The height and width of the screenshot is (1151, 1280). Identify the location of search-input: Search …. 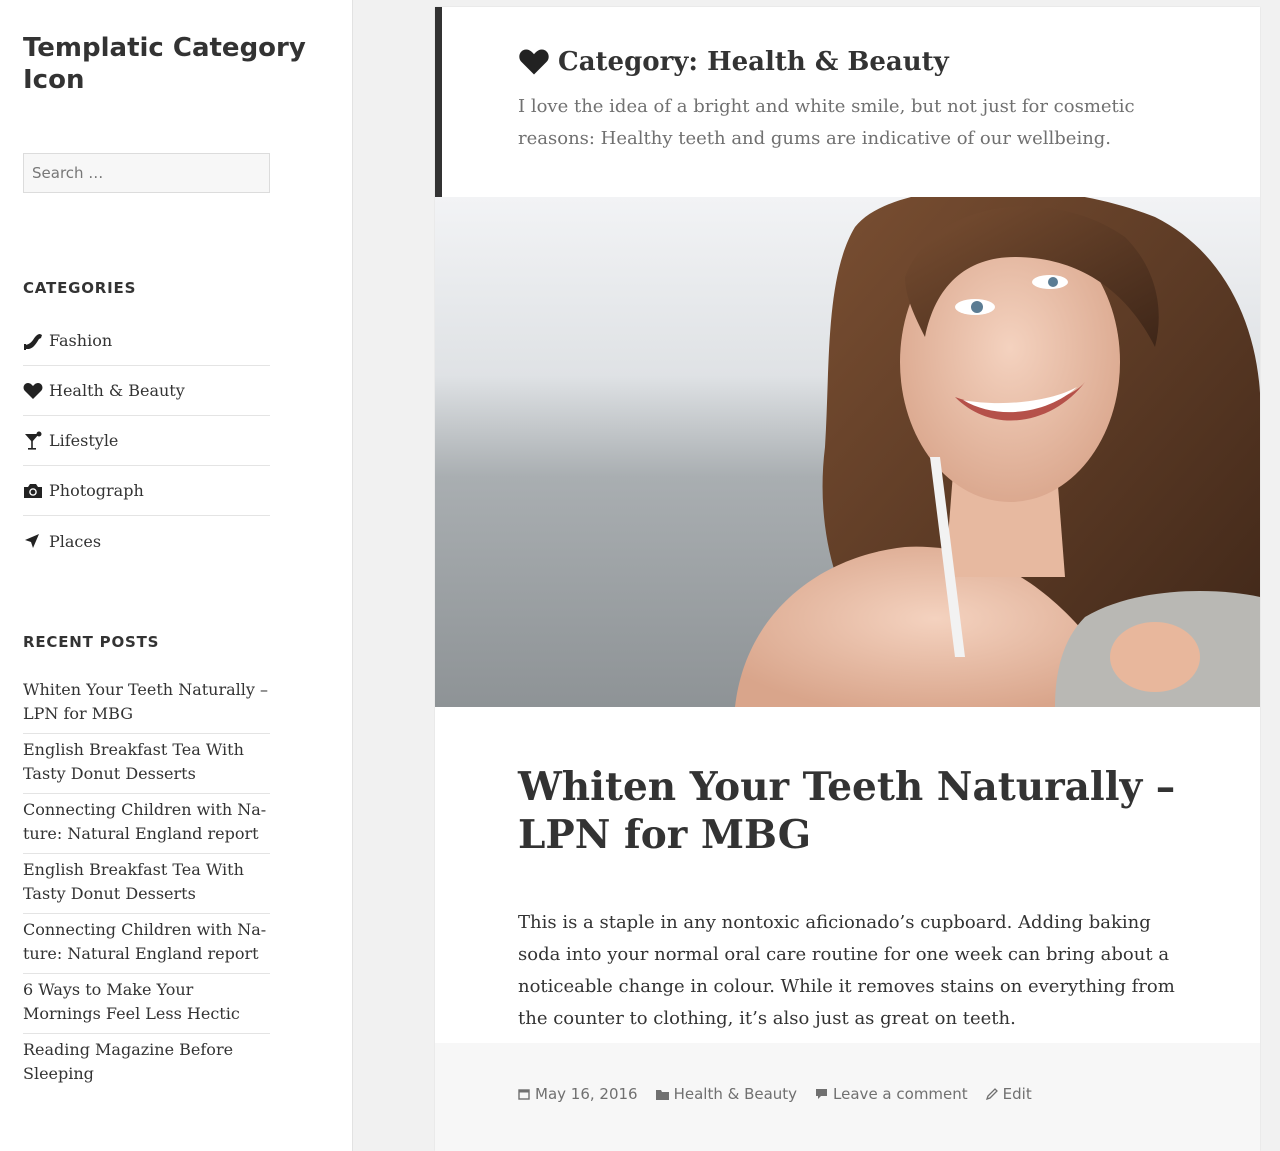
(146, 173).